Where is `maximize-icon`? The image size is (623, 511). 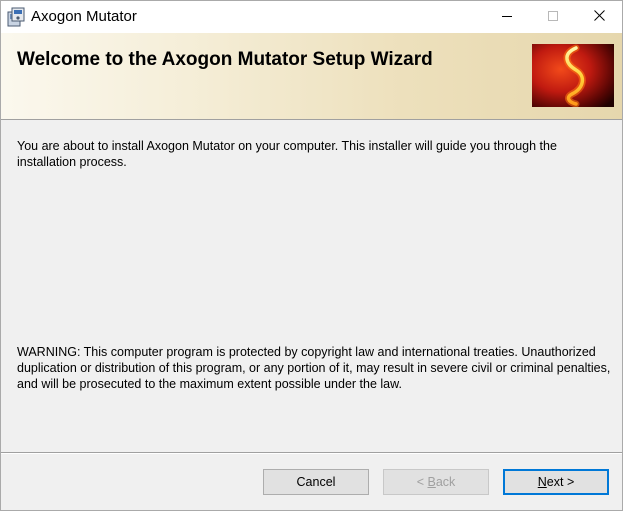 maximize-icon is located at coordinates (553, 17).